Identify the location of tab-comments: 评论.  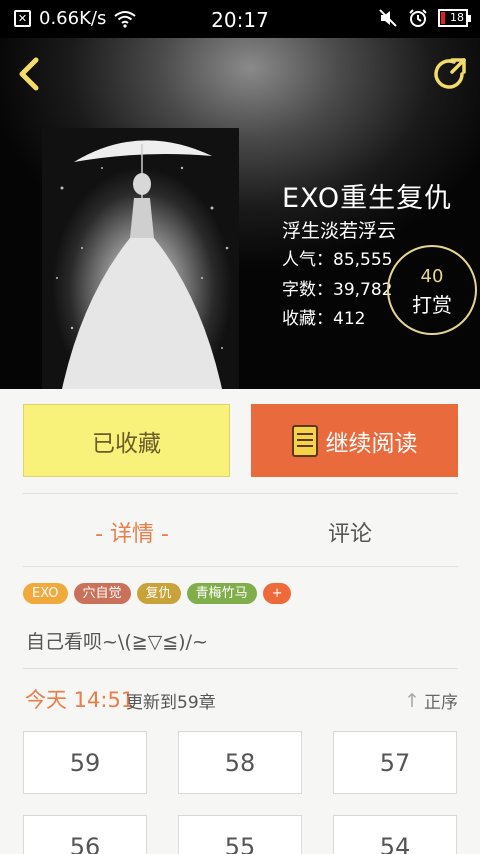
(350, 532).